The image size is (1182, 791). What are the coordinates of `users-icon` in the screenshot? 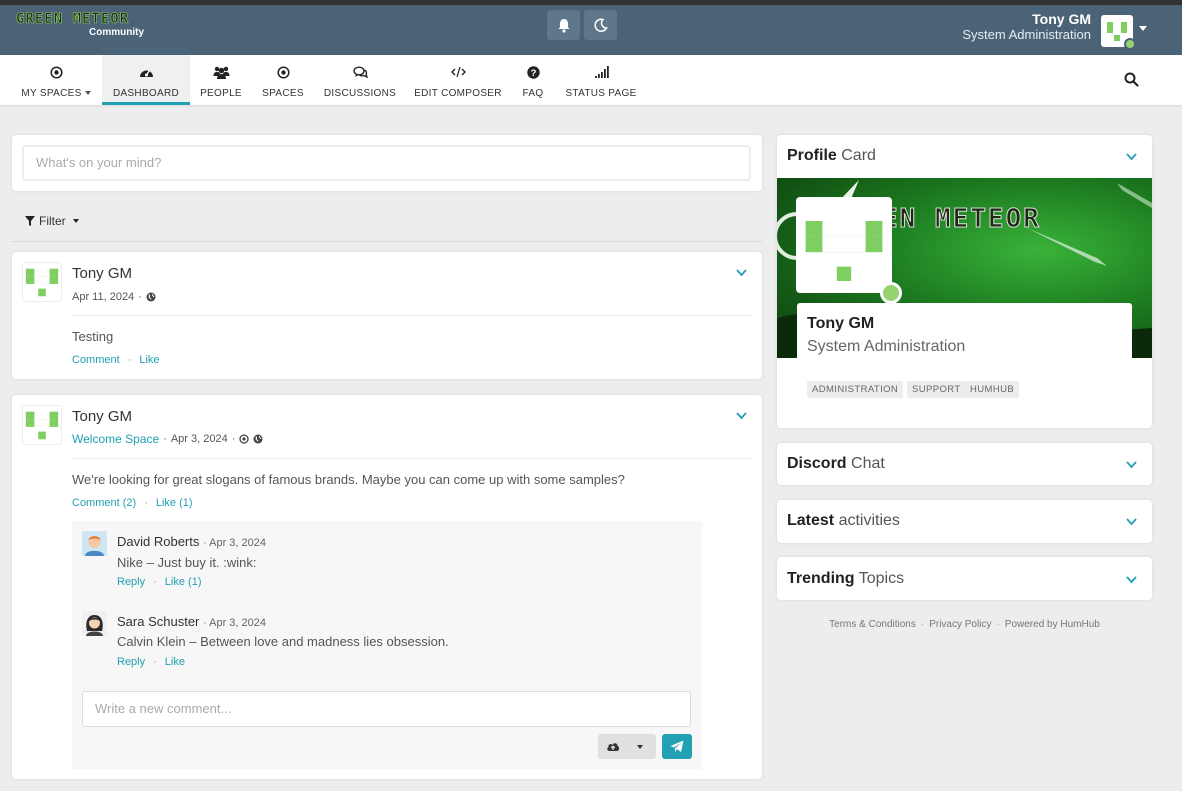 It's located at (221, 72).